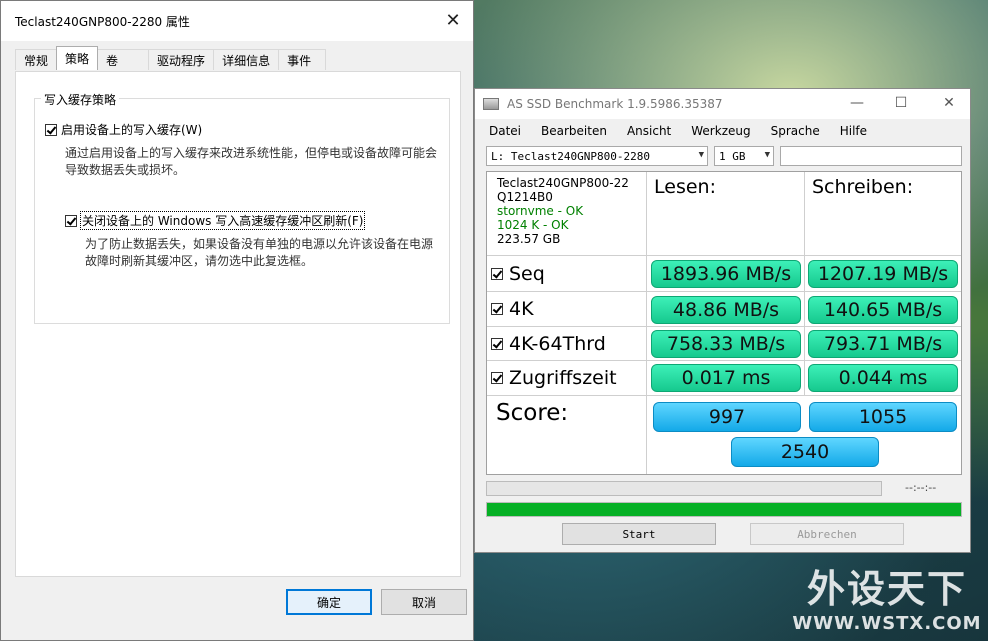 The width and height of the screenshot is (988, 641). Describe the element at coordinates (540, 211) in the screenshot. I see `device-driver-status: stornvme - OK` at that location.